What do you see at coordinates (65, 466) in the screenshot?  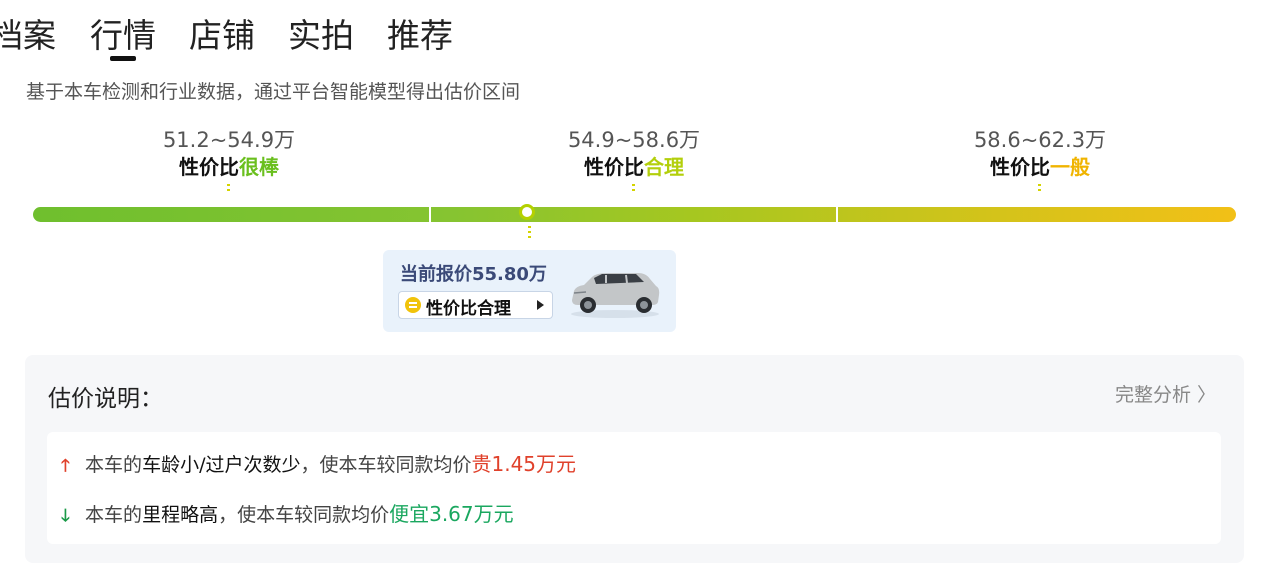 I see `arrow-up-icon: 🡑` at bounding box center [65, 466].